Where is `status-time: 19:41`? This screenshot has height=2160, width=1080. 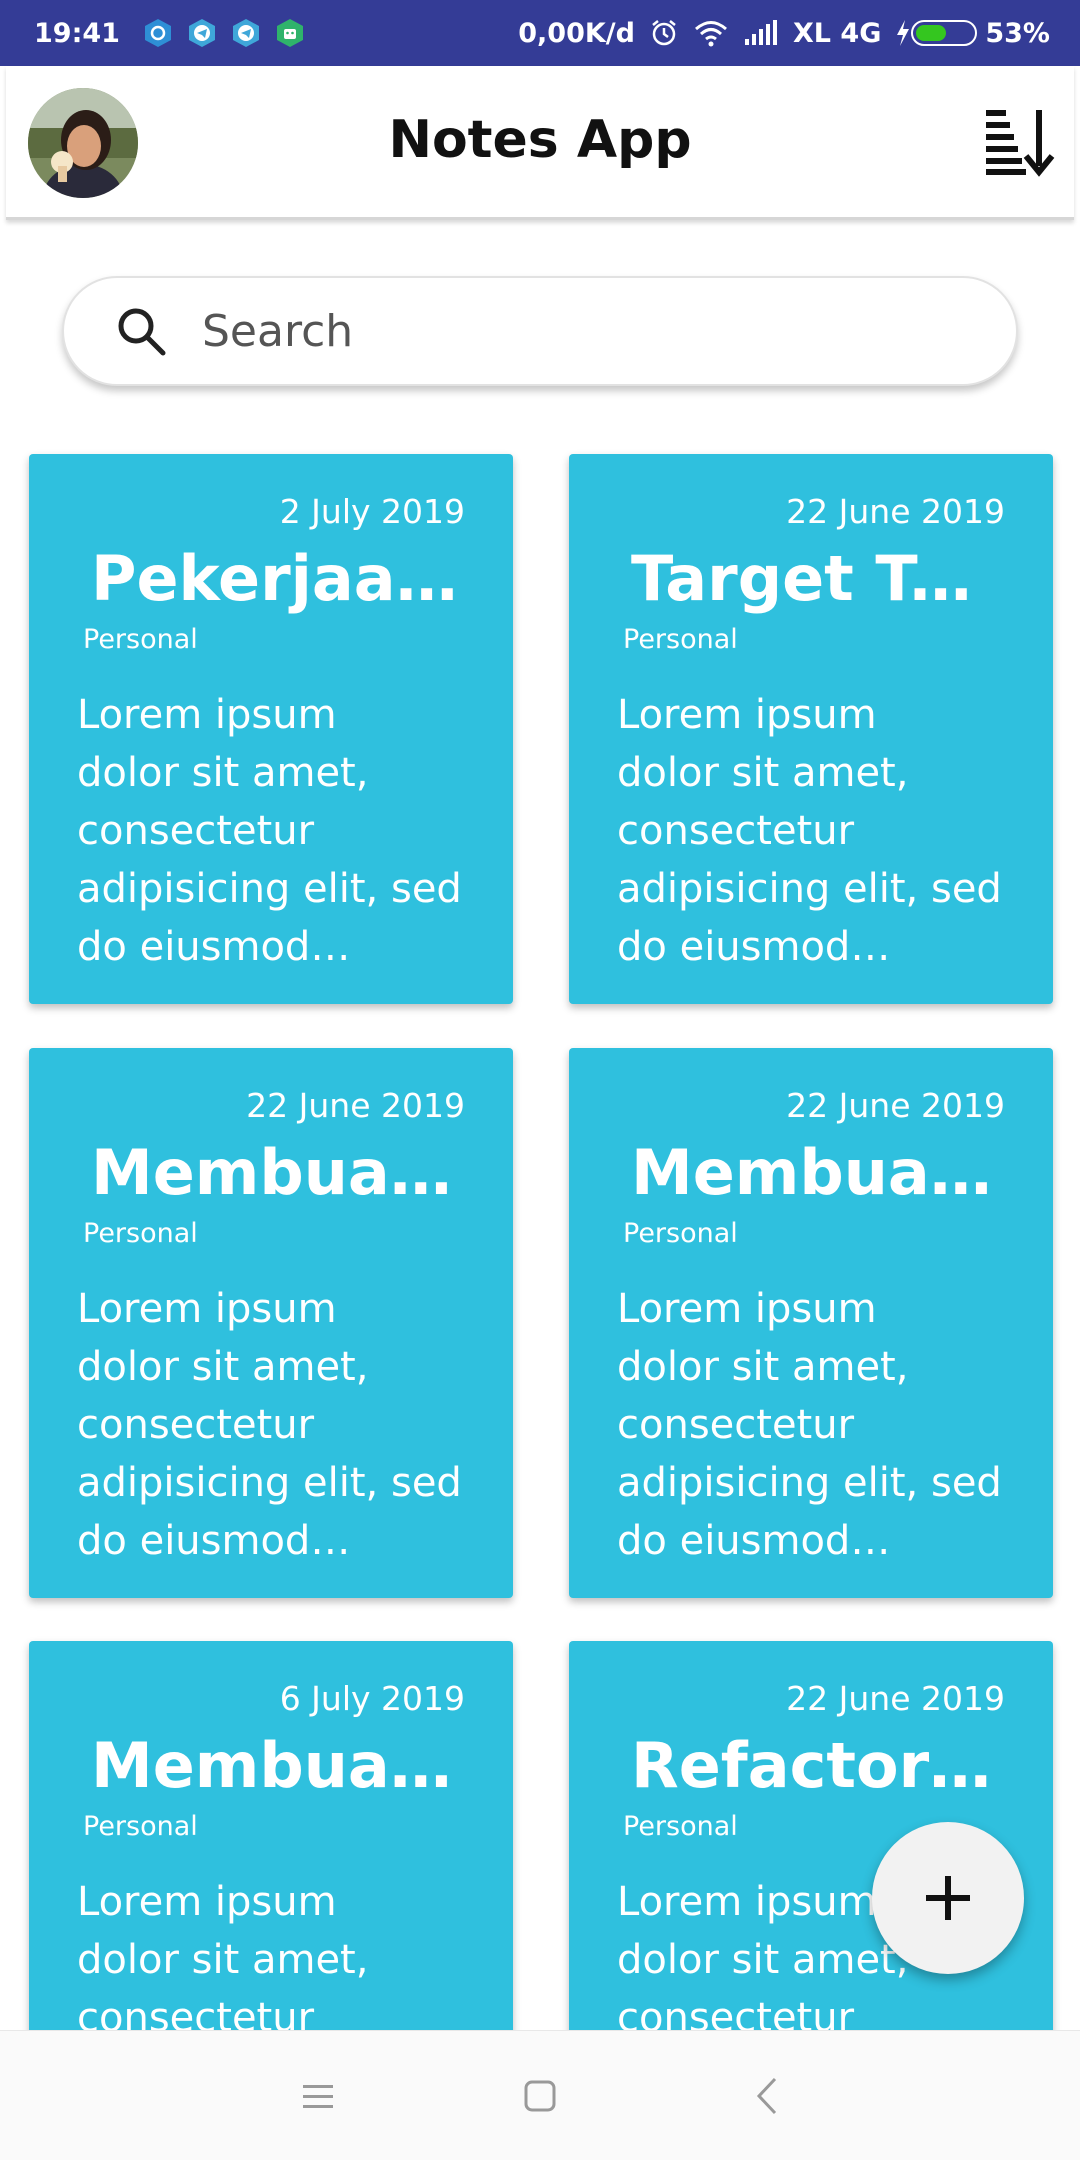
status-time: 19:41 is located at coordinates (77, 33).